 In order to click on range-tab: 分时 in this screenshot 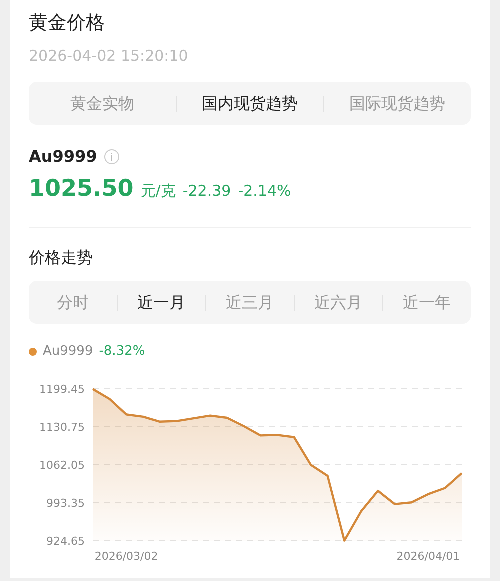, I will do `click(73, 302)`.